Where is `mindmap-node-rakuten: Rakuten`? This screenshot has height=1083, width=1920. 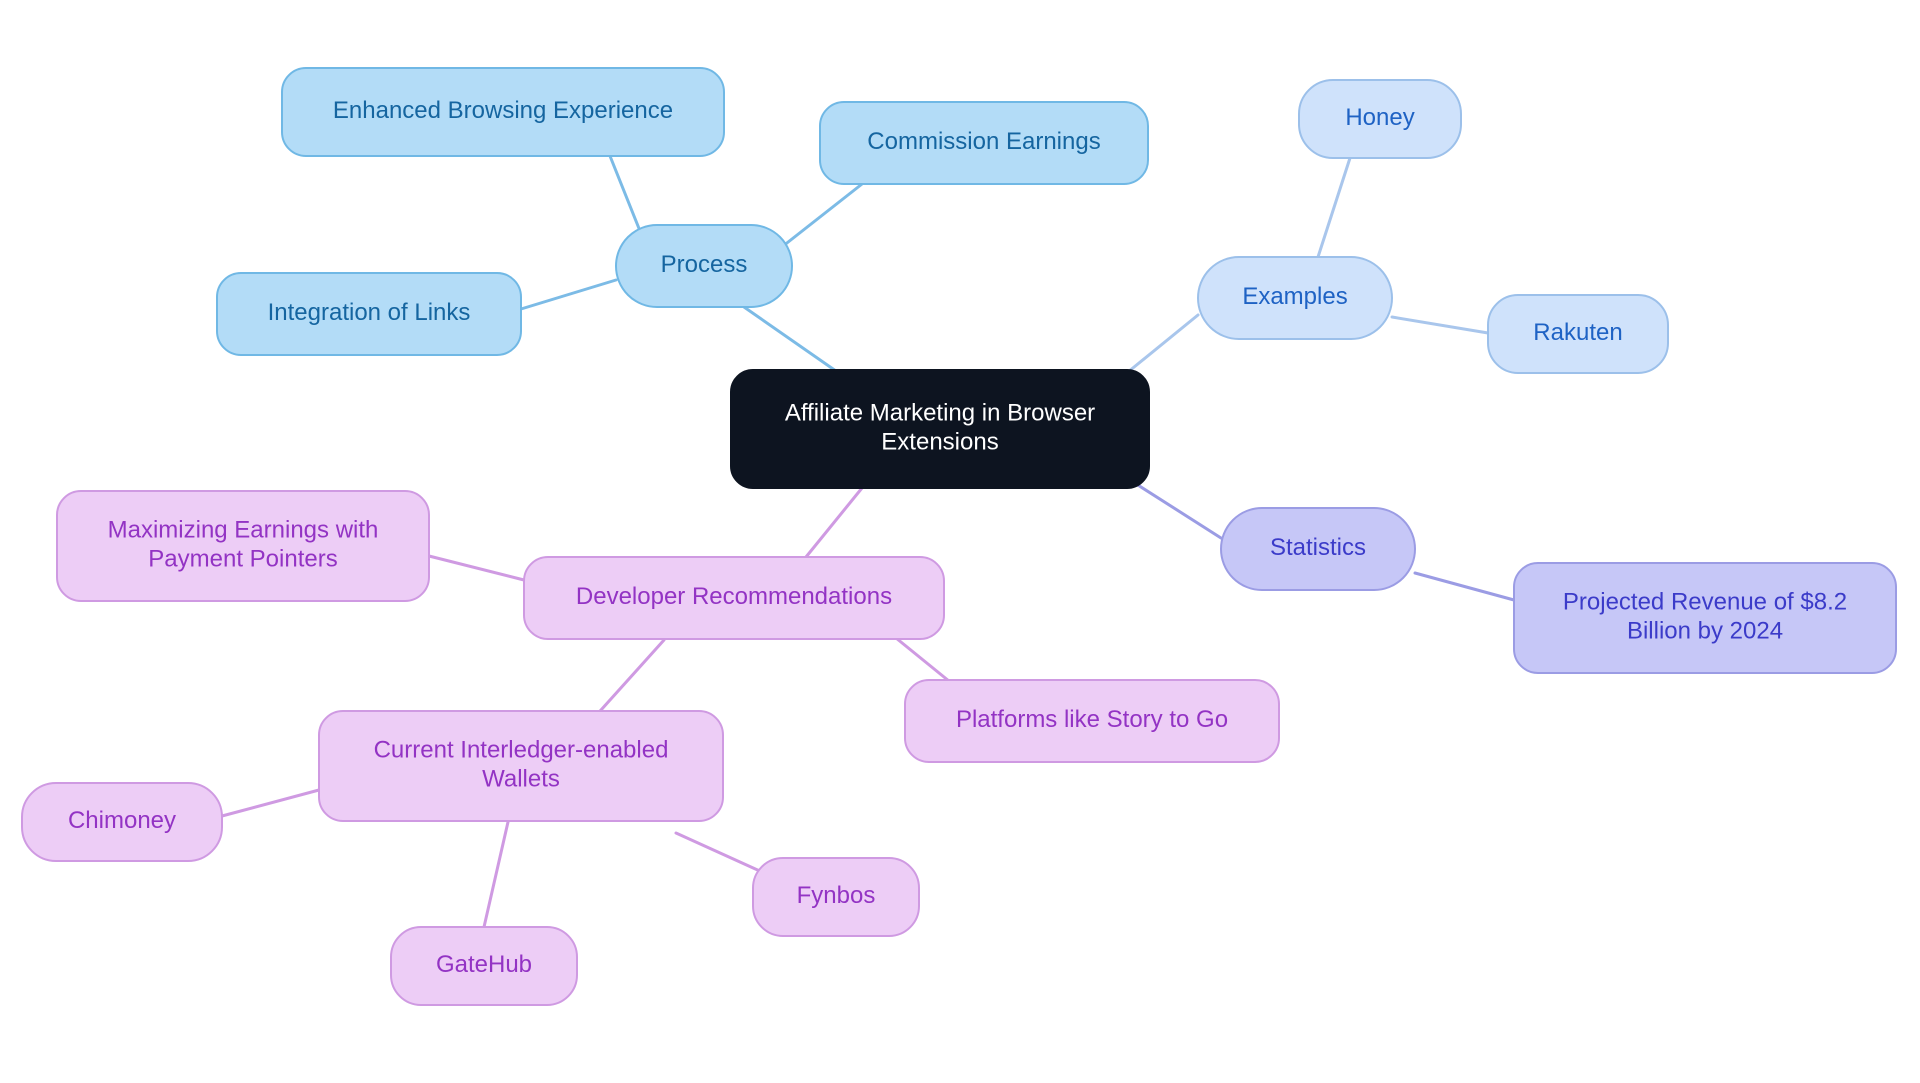
mindmap-node-rakuten: Rakuten is located at coordinates (1578, 334).